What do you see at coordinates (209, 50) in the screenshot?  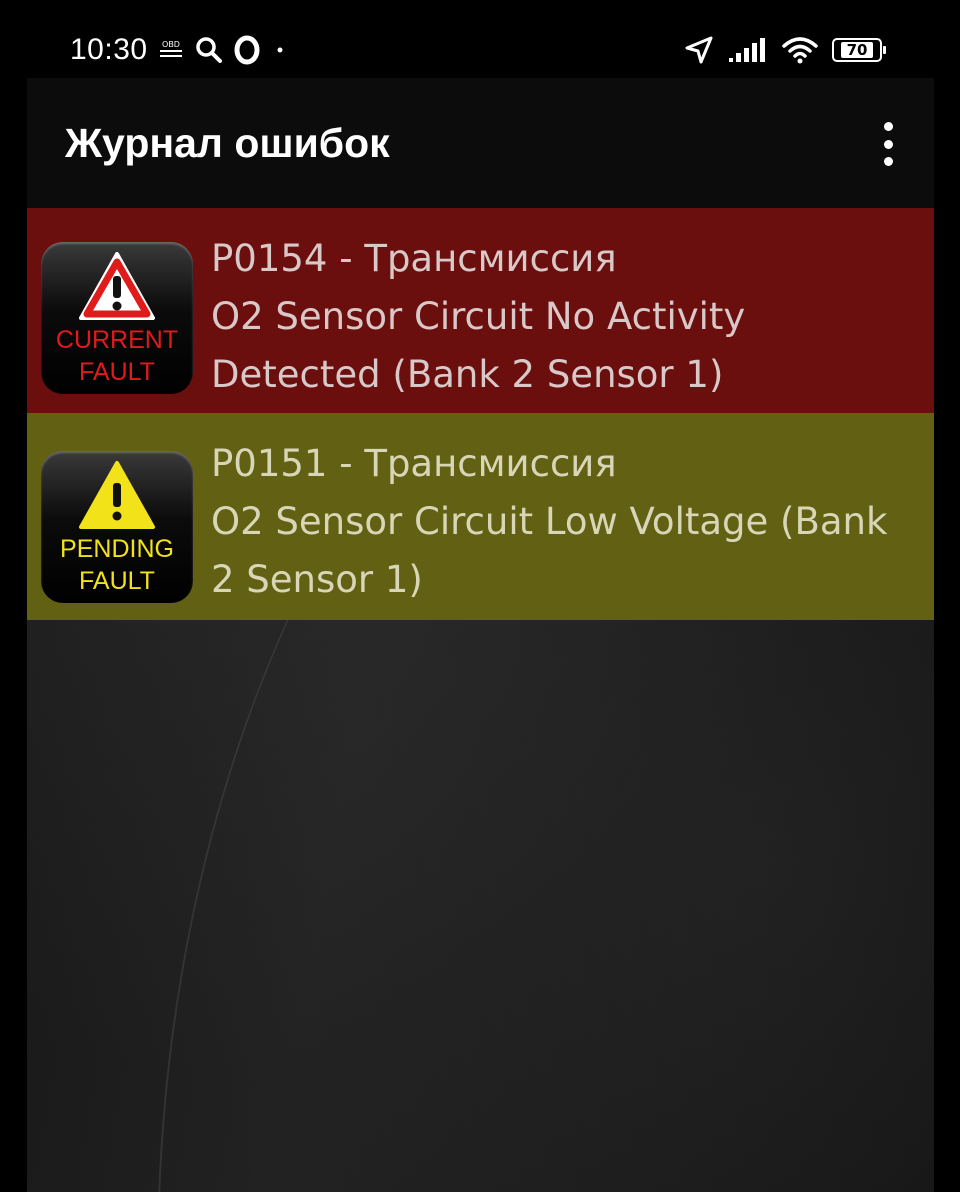 I see `search-icon` at bounding box center [209, 50].